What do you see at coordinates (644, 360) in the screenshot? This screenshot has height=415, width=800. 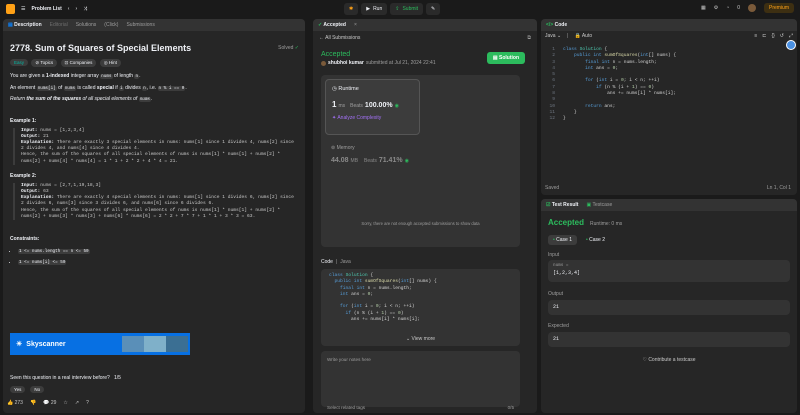 I see `heart-icon: ♡` at bounding box center [644, 360].